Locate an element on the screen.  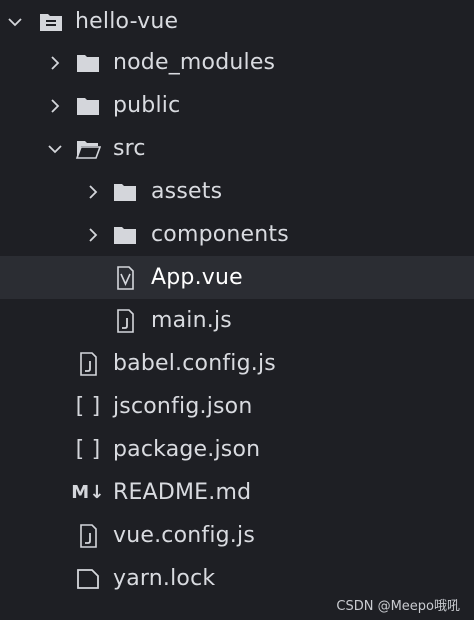
tree-item-label: hello-vue is located at coordinates (127, 21).